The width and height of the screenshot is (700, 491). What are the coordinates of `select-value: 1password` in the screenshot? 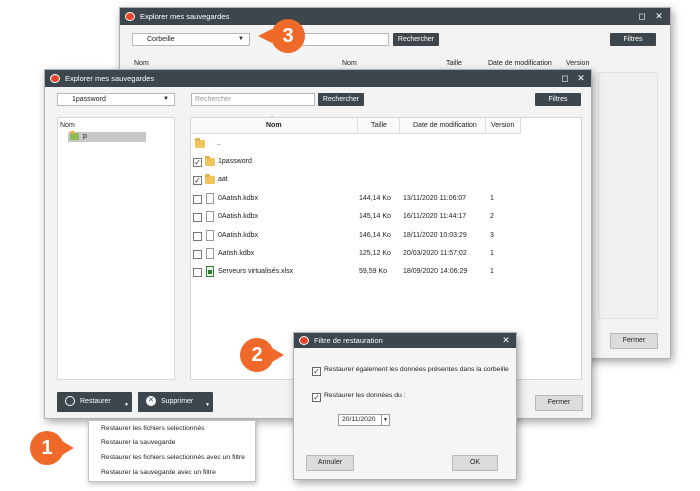 It's located at (89, 99).